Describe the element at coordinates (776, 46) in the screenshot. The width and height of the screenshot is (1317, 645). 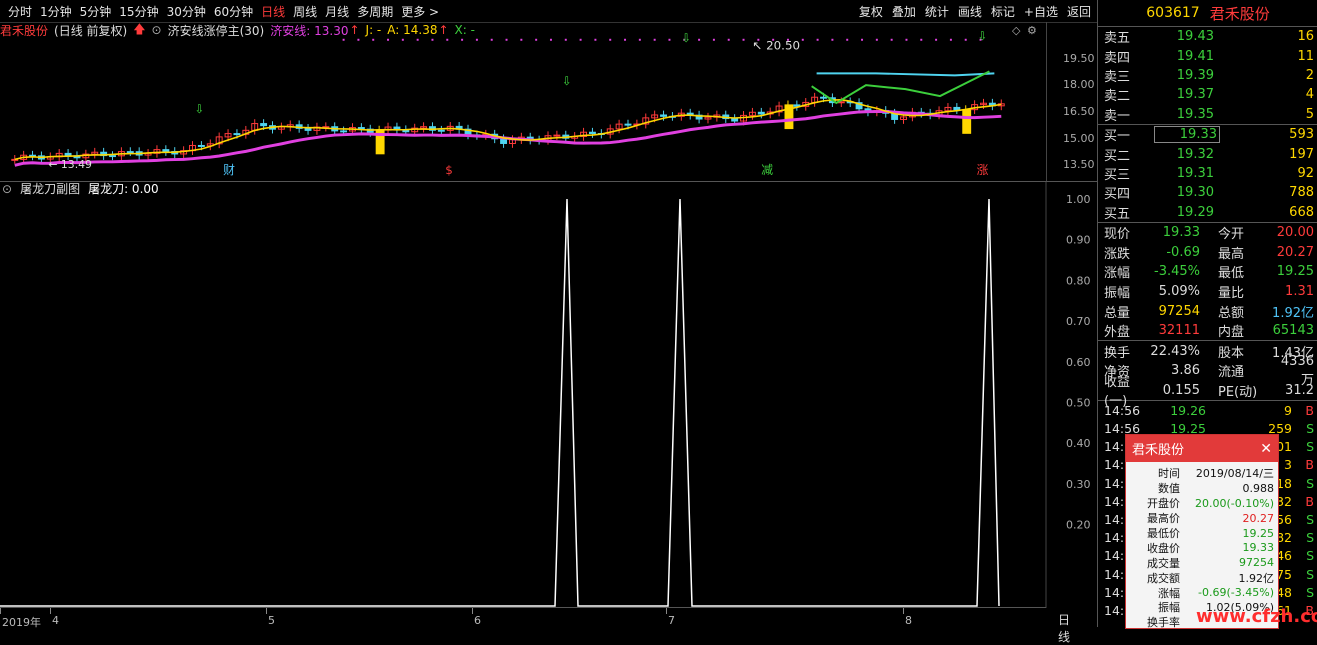
I see `high-annotation: ↖ 20.50` at that location.